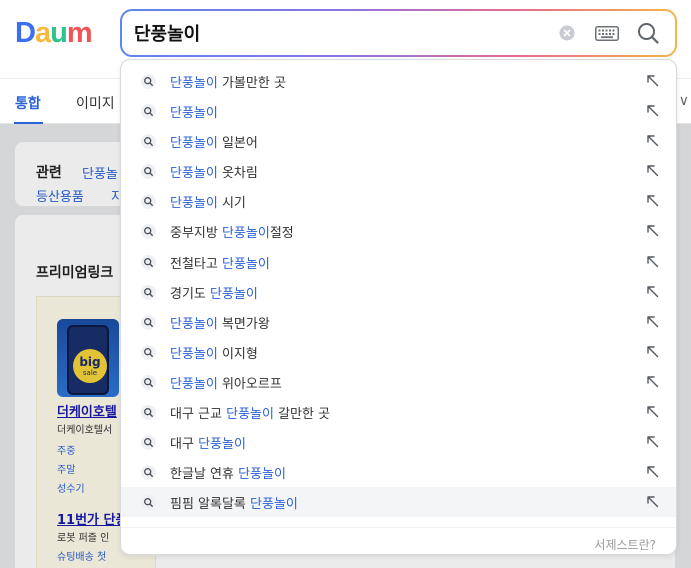 The height and width of the screenshot is (568, 691). Describe the element at coordinates (214, 171) in the screenshot. I see `suggestion-text: 단풍놀이 옷차림` at that location.